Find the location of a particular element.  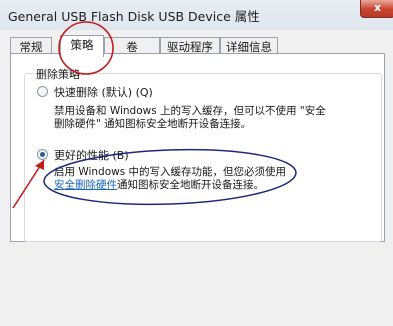

better-performance-radio is located at coordinates (42, 154).